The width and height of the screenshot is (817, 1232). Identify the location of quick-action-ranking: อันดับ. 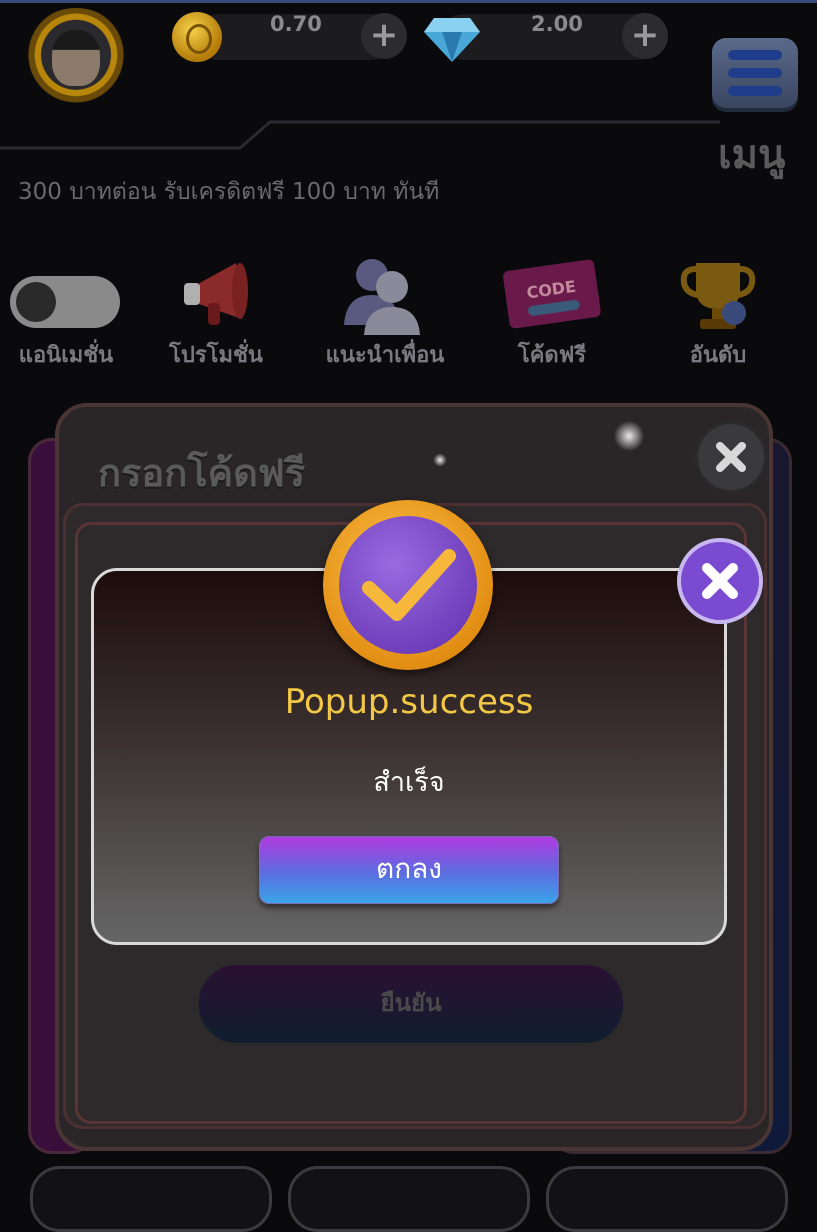
(718, 311).